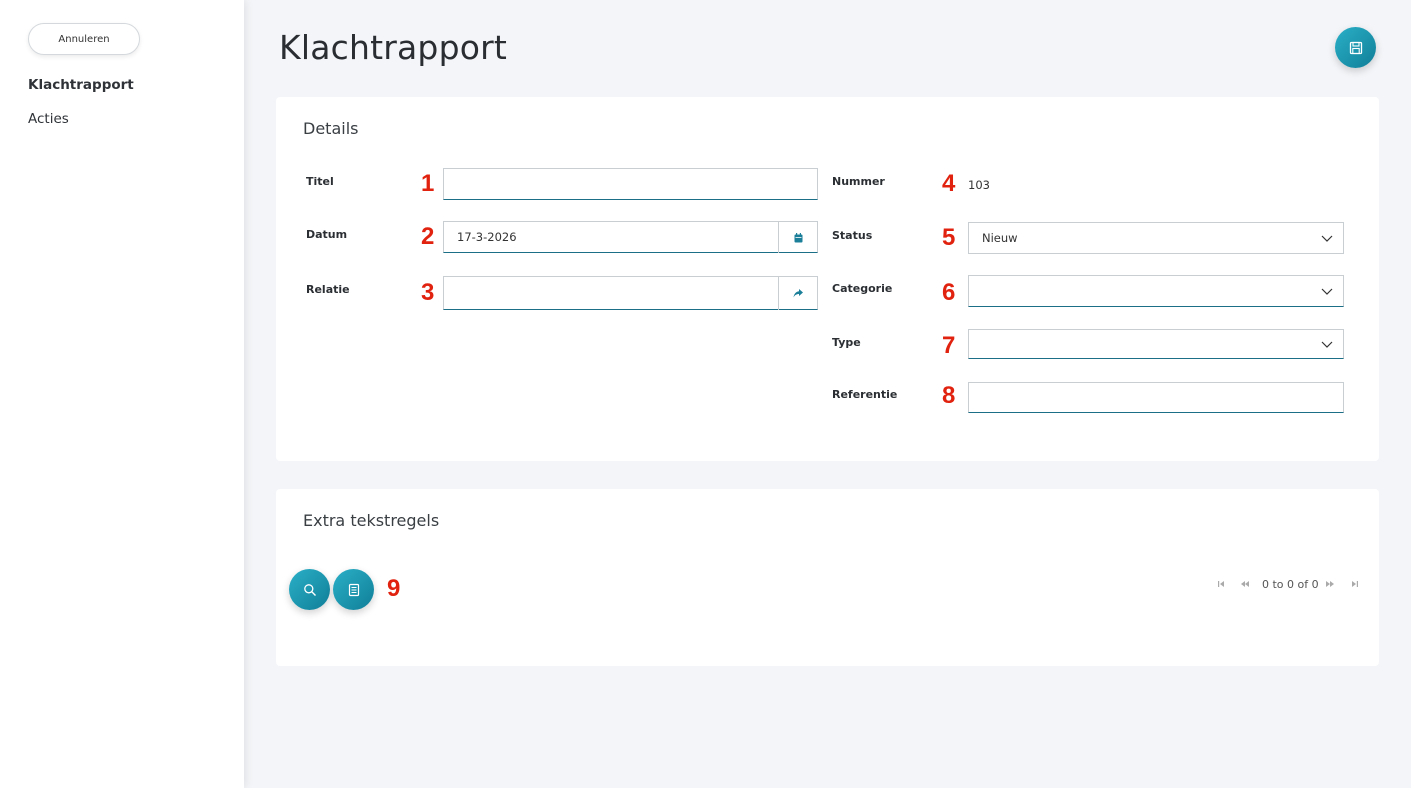 This screenshot has width=1411, height=788. What do you see at coordinates (949, 395) in the screenshot?
I see `marker-8: 8` at bounding box center [949, 395].